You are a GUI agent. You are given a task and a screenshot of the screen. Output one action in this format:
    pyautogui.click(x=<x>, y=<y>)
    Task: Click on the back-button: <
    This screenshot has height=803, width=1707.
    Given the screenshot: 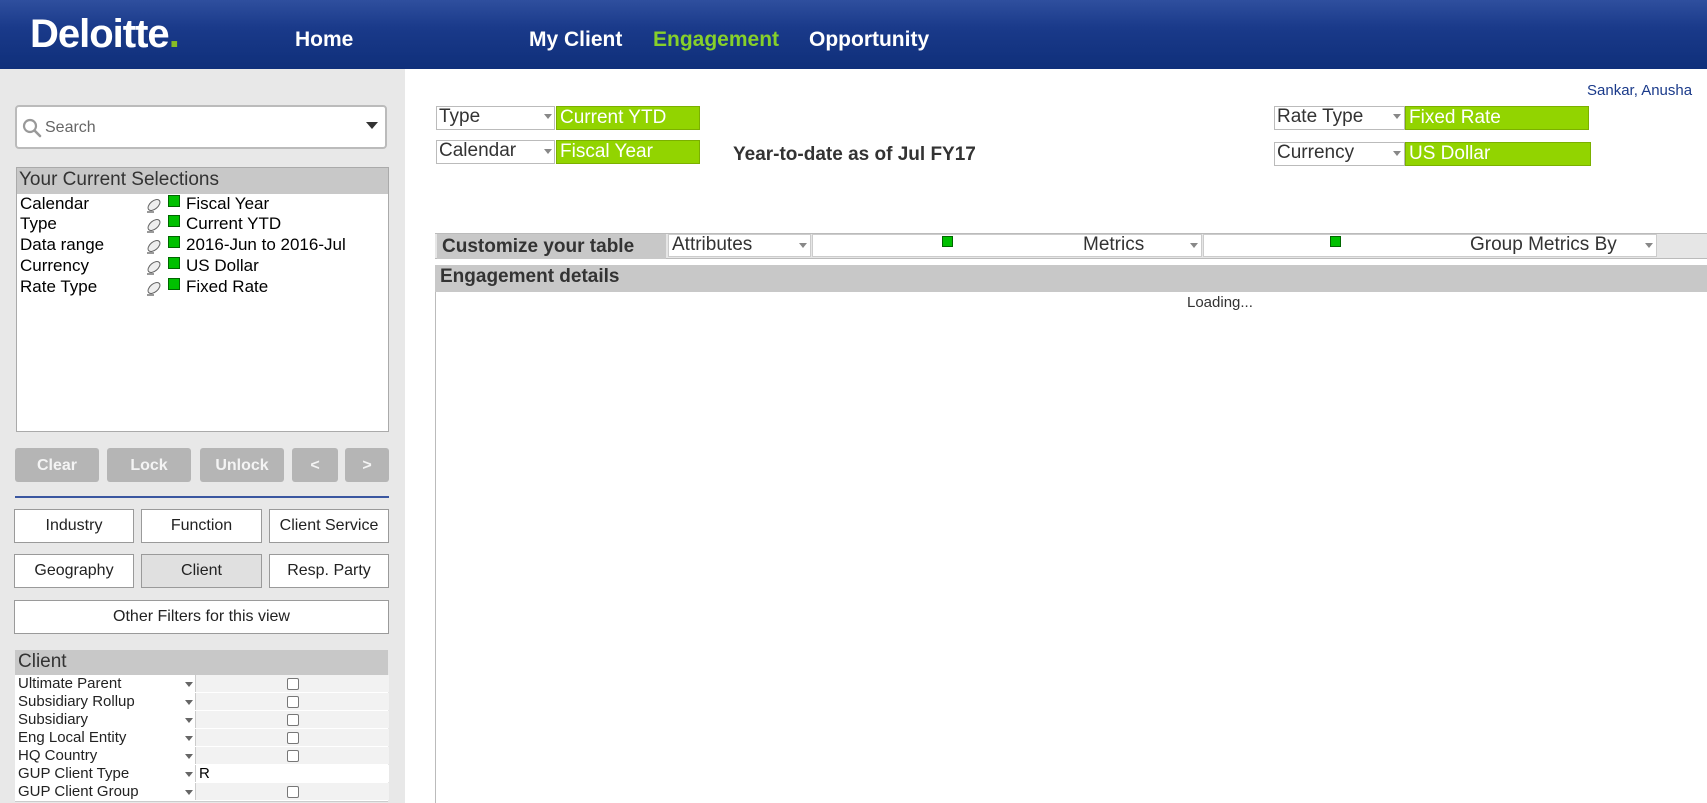 What is the action you would take?
    pyautogui.click(x=315, y=465)
    